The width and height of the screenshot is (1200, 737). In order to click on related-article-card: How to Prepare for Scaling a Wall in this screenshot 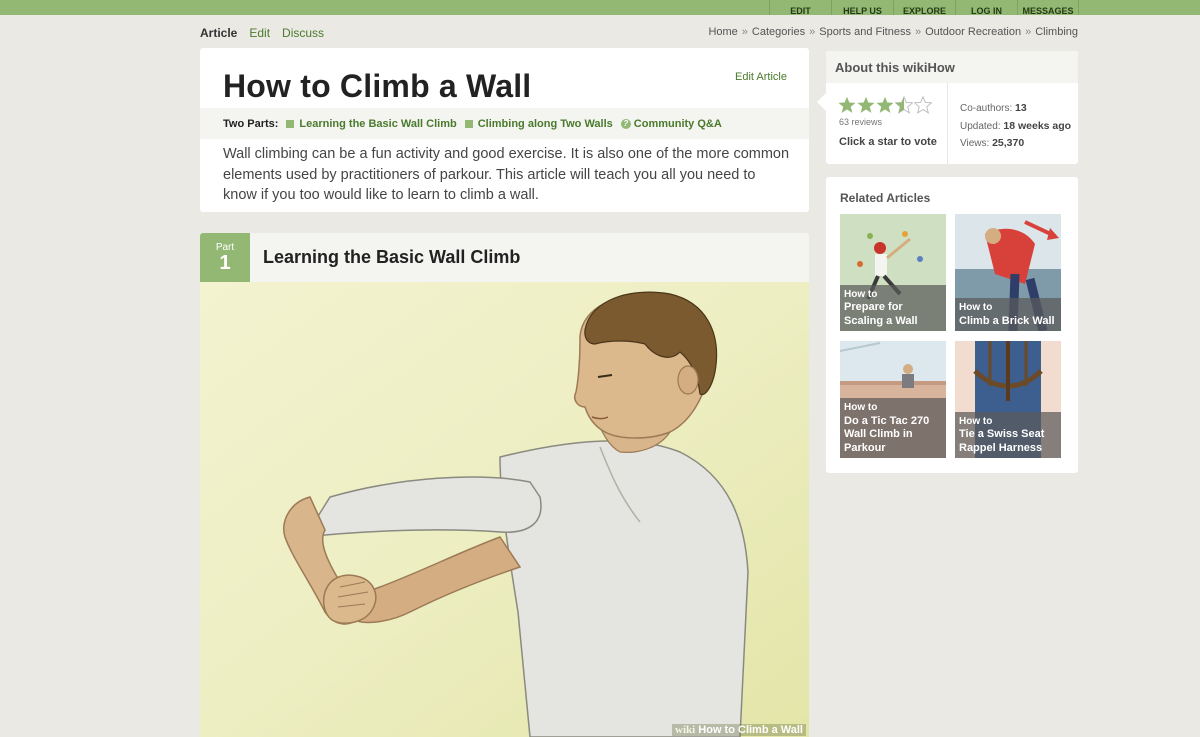, I will do `click(893, 272)`.